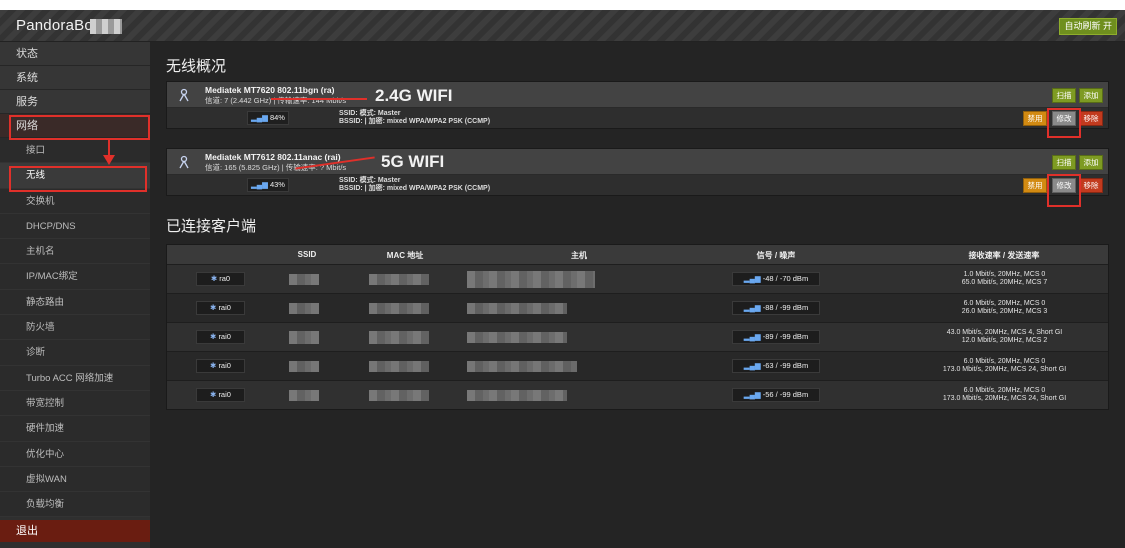 The height and width of the screenshot is (548, 1125). I want to click on sidebar-item-static-routes: 静态路由, so click(75, 302).